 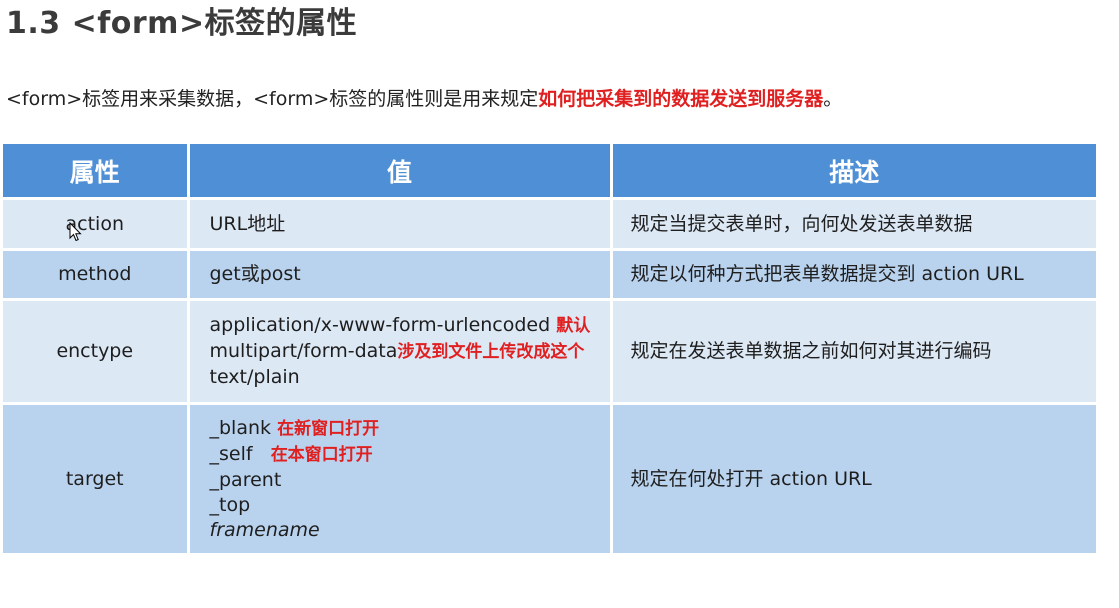 I want to click on table-row: action URL地址 规定当提交表单时，向何处发送表单数据, so click(x=549, y=224).